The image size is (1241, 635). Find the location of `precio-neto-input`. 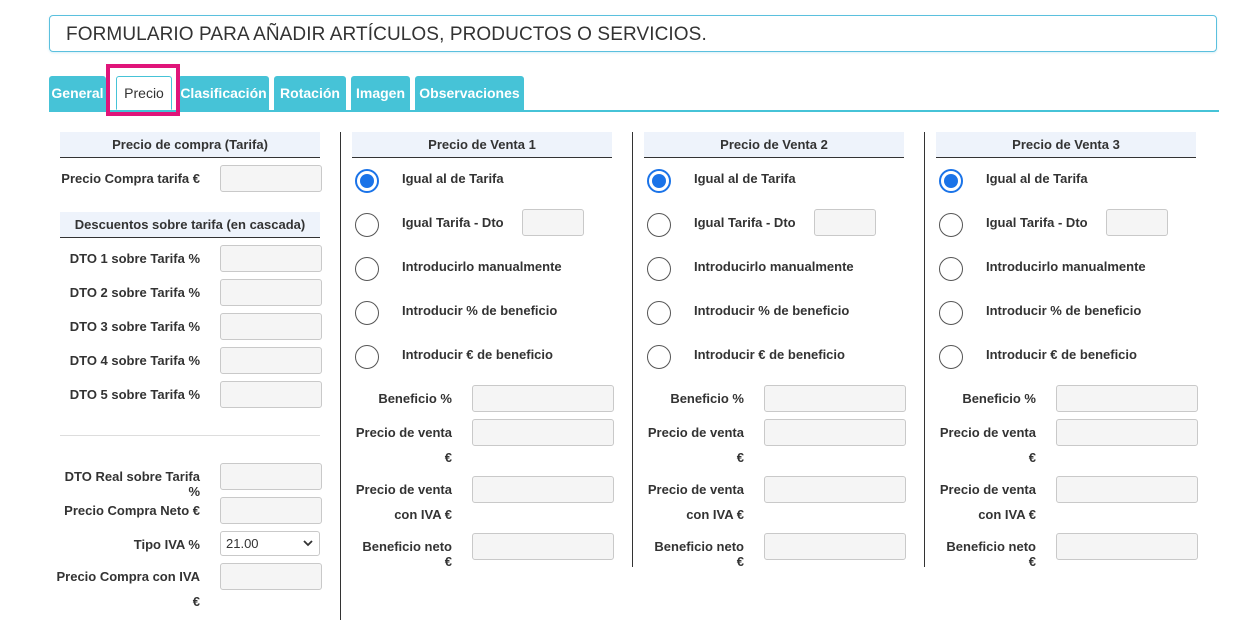

precio-neto-input is located at coordinates (271, 510).